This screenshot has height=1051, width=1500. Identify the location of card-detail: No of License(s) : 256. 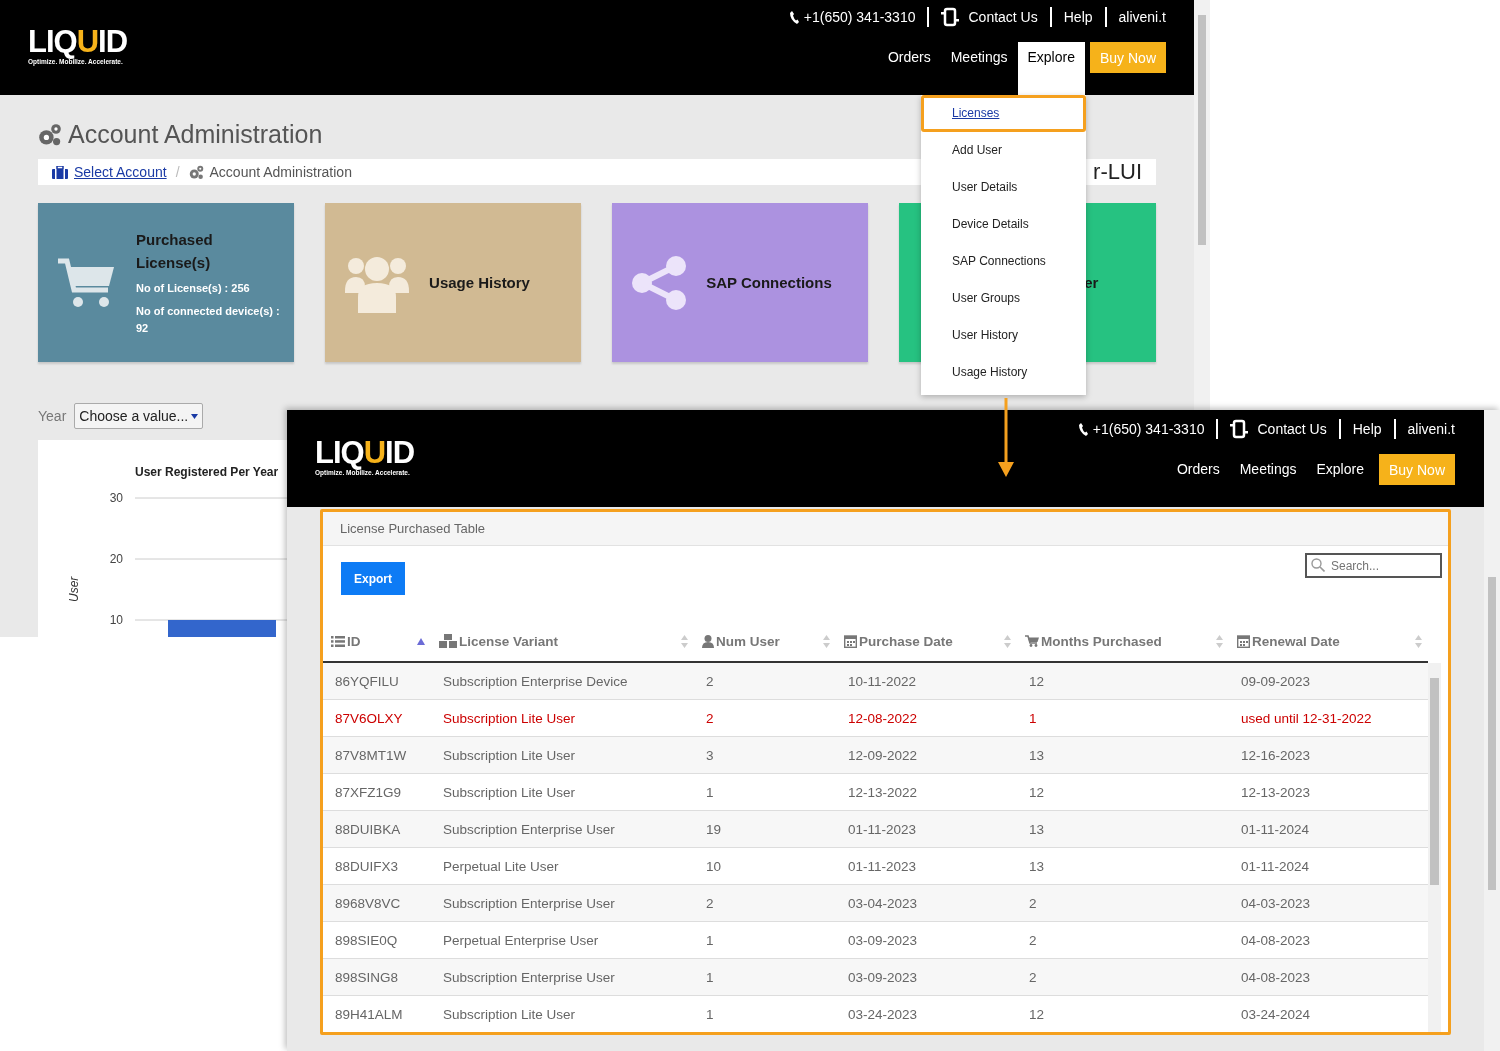
(193, 288).